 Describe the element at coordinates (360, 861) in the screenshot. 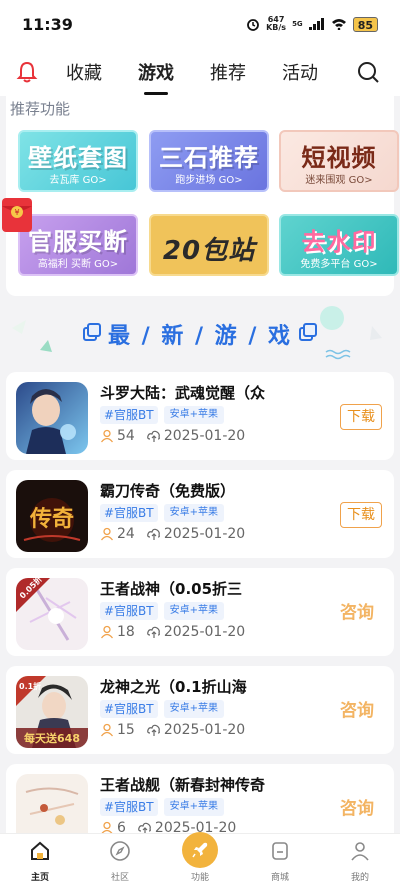

I see `tab-profile: 我的` at that location.